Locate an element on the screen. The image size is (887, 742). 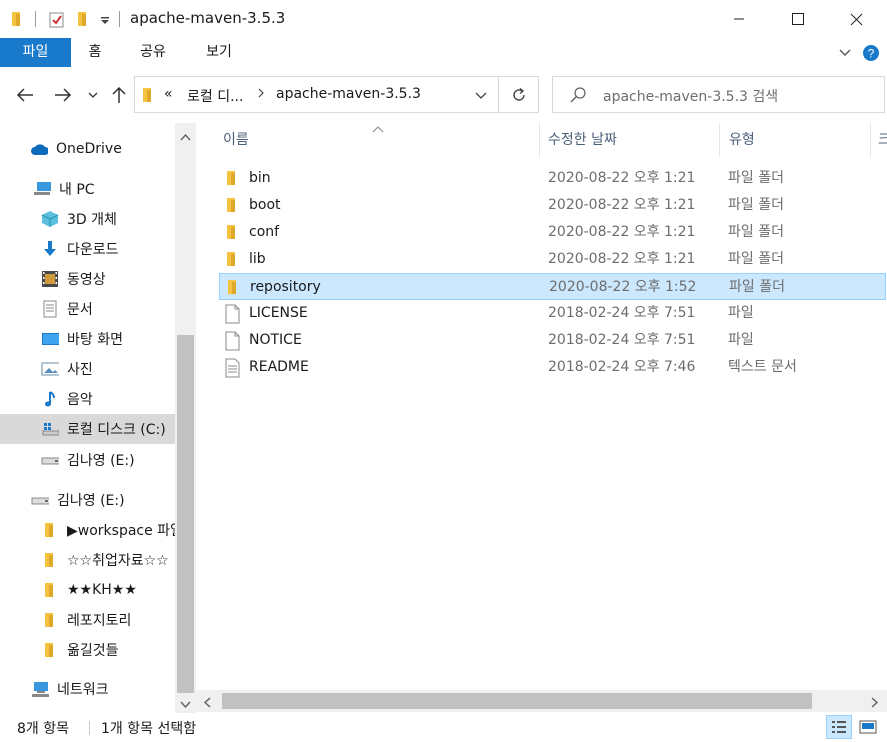
file-row: bin 2020-08-22 오후 1:21 파일 폴더 is located at coordinates (552, 178).